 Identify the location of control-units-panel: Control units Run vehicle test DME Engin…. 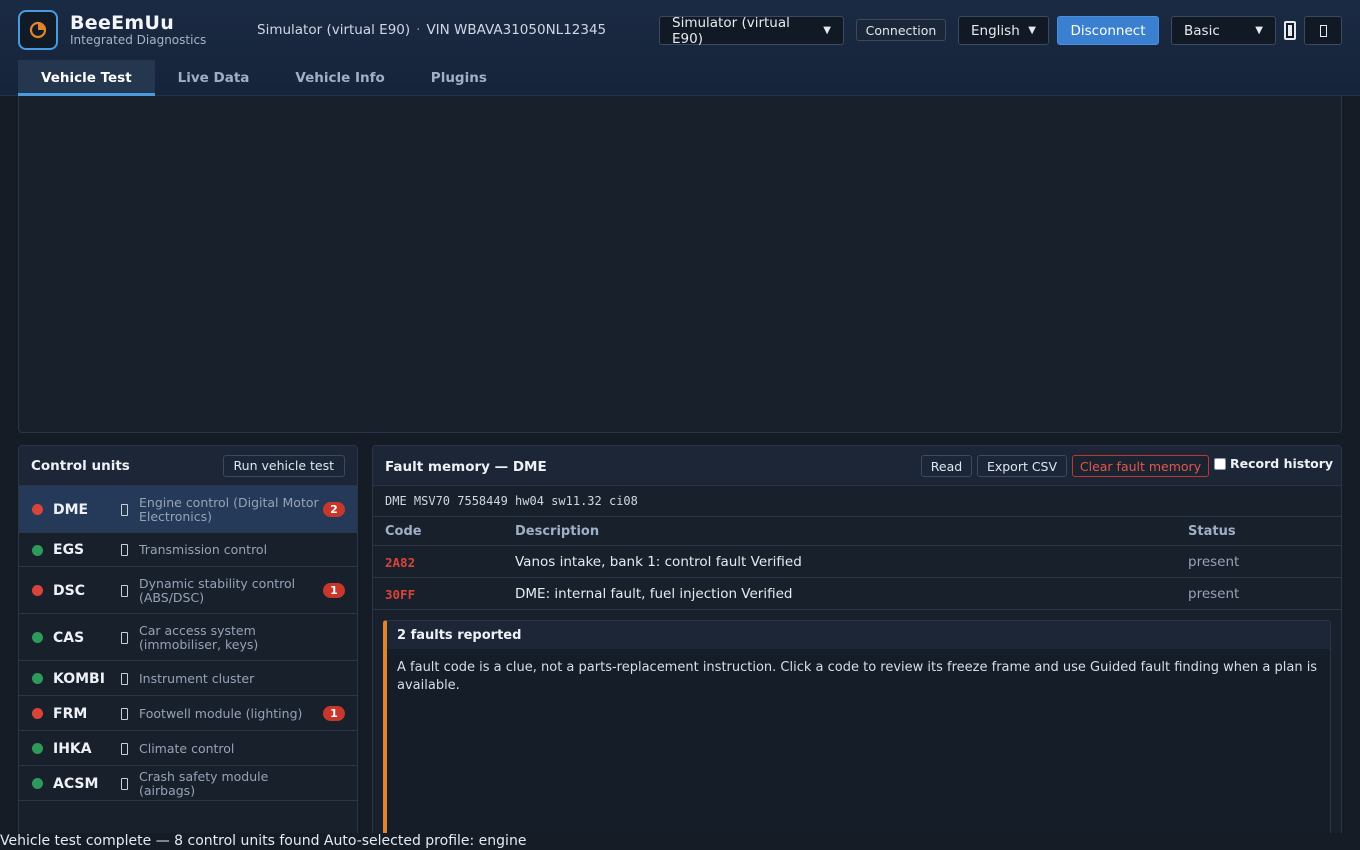
(188, 642).